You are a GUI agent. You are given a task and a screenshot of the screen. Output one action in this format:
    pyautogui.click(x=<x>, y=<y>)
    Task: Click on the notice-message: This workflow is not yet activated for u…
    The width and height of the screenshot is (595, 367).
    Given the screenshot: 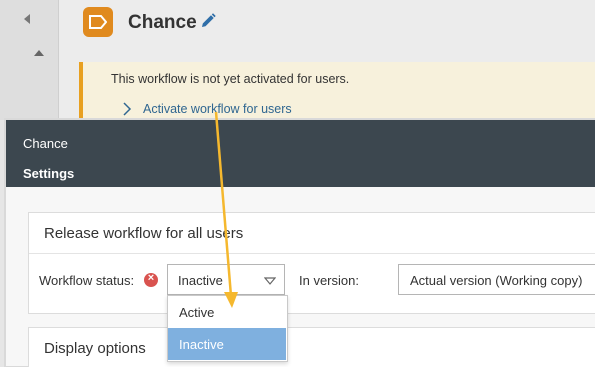 What is the action you would take?
    pyautogui.click(x=230, y=79)
    